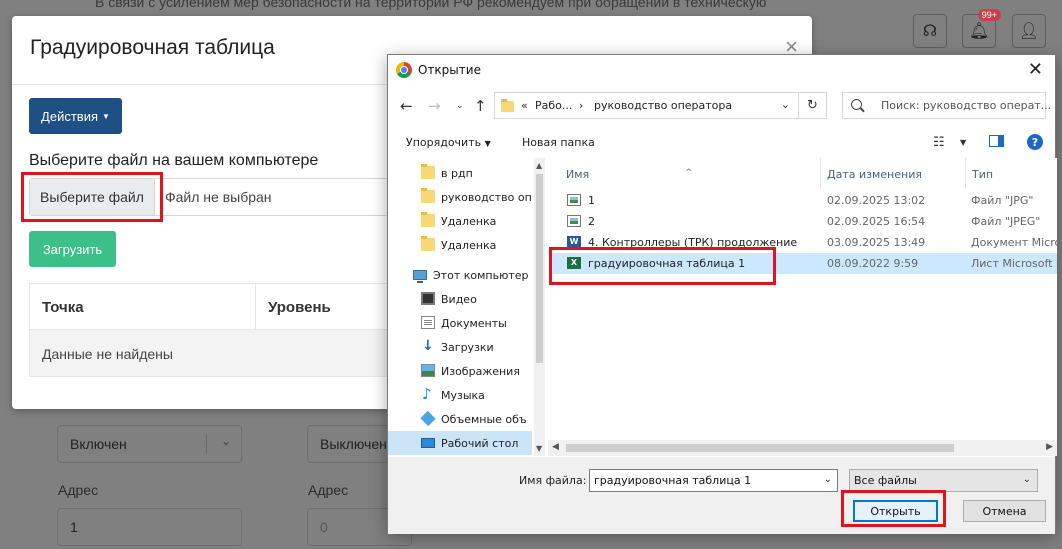  Describe the element at coordinates (1035, 142) in the screenshot. I see `help-icon: ?` at that location.